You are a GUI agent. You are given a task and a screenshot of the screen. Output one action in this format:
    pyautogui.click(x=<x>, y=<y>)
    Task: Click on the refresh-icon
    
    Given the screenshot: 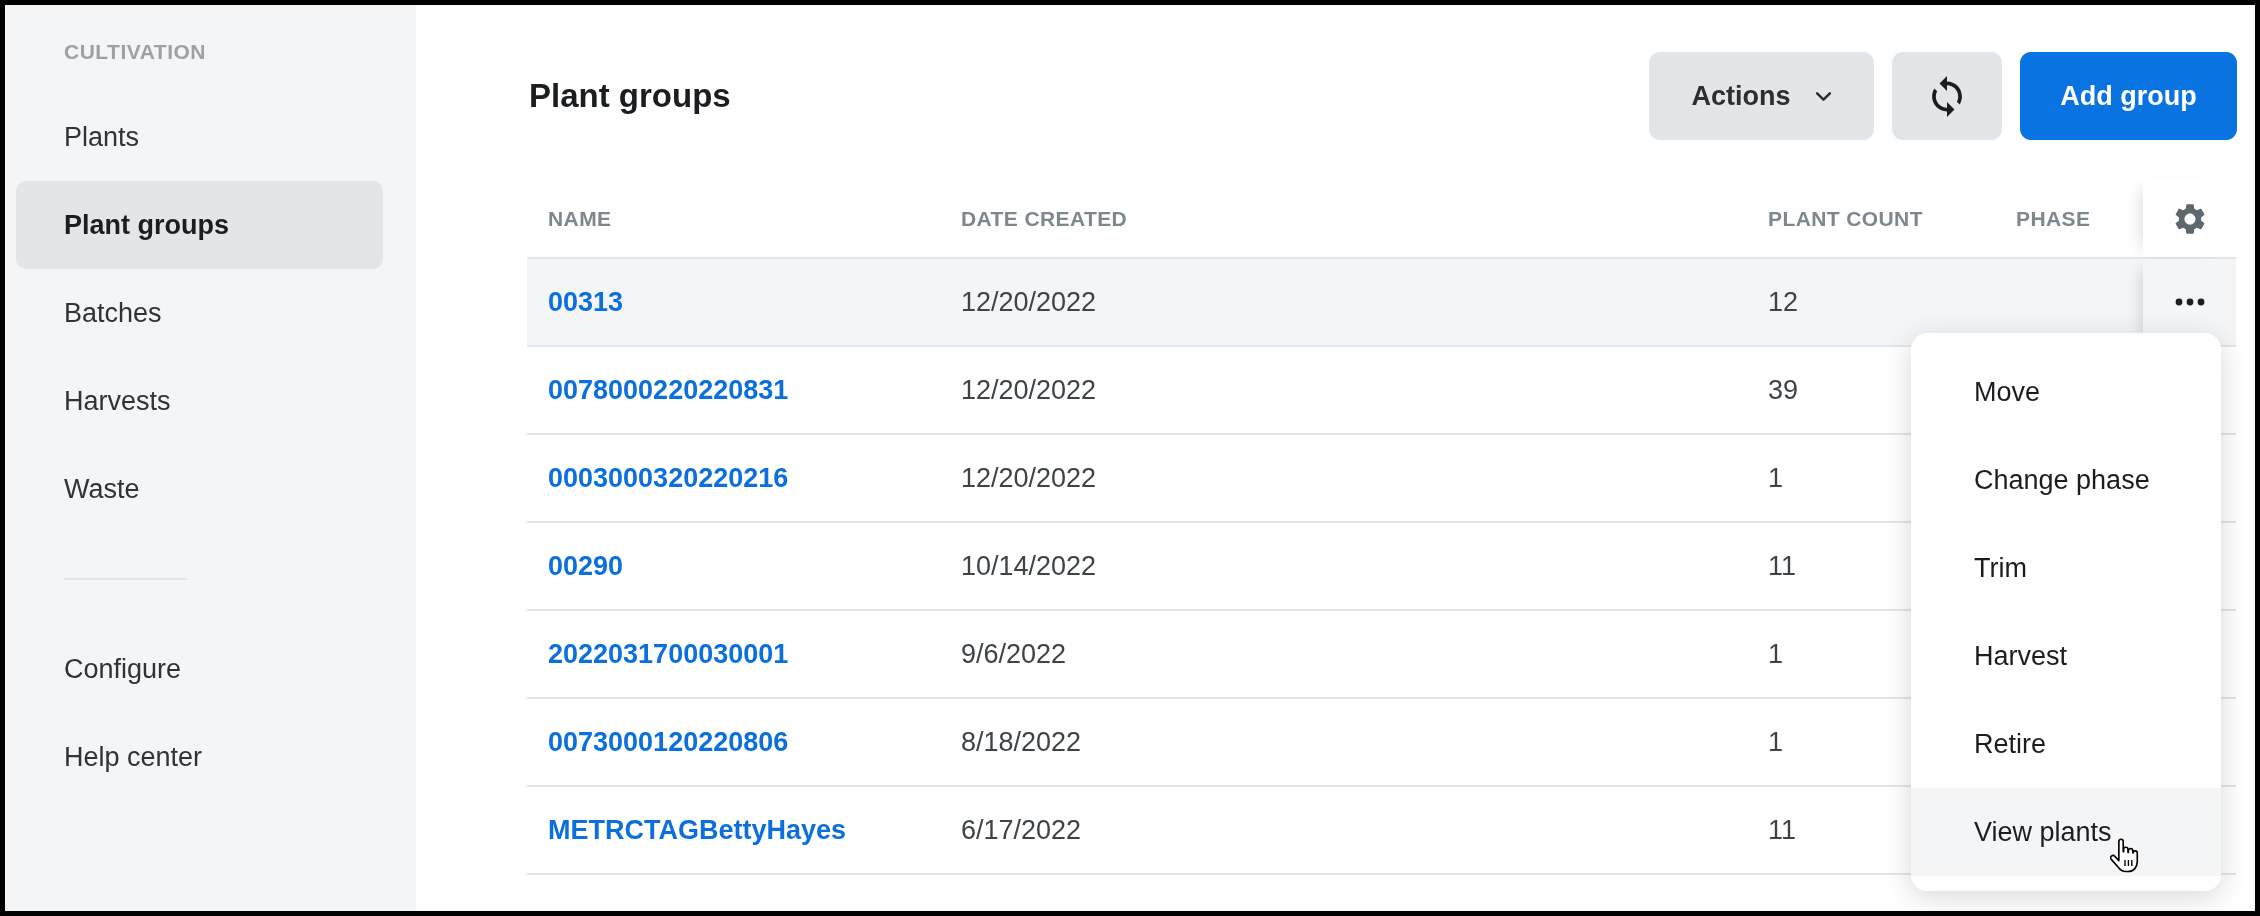 What is the action you would take?
    pyautogui.click(x=1947, y=96)
    